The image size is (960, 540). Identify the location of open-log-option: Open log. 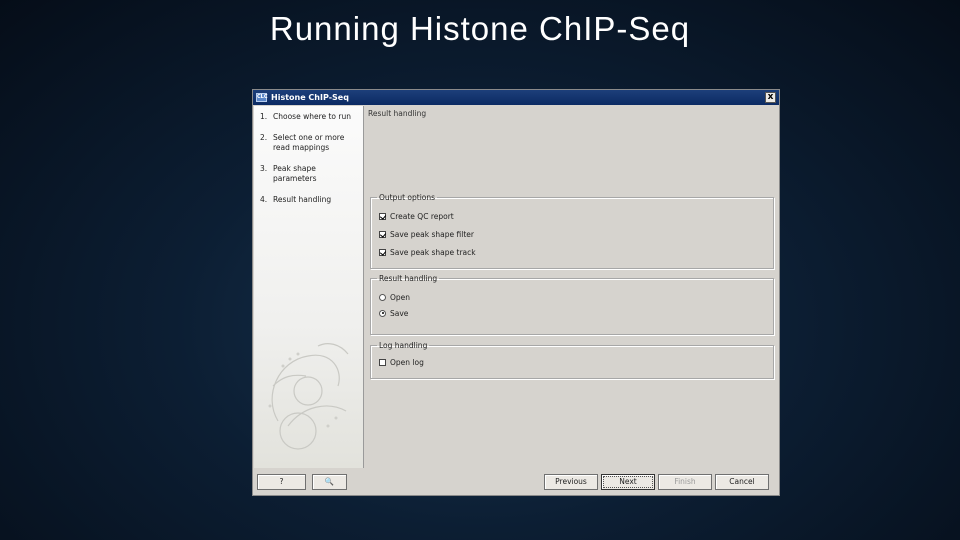
(401, 363).